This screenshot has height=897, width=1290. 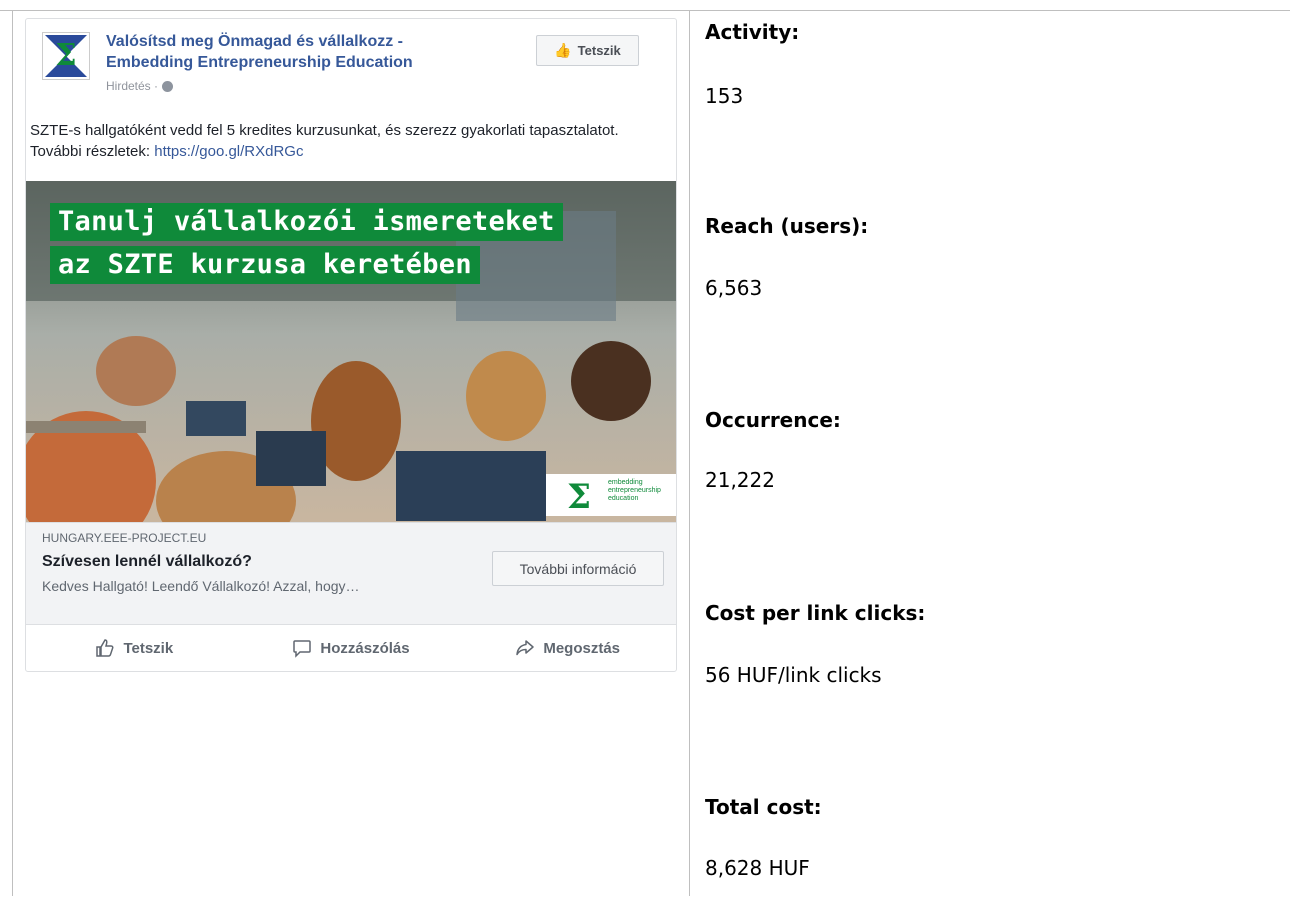 What do you see at coordinates (763, 807) in the screenshot?
I see `total-cost-label: Total cost:` at bounding box center [763, 807].